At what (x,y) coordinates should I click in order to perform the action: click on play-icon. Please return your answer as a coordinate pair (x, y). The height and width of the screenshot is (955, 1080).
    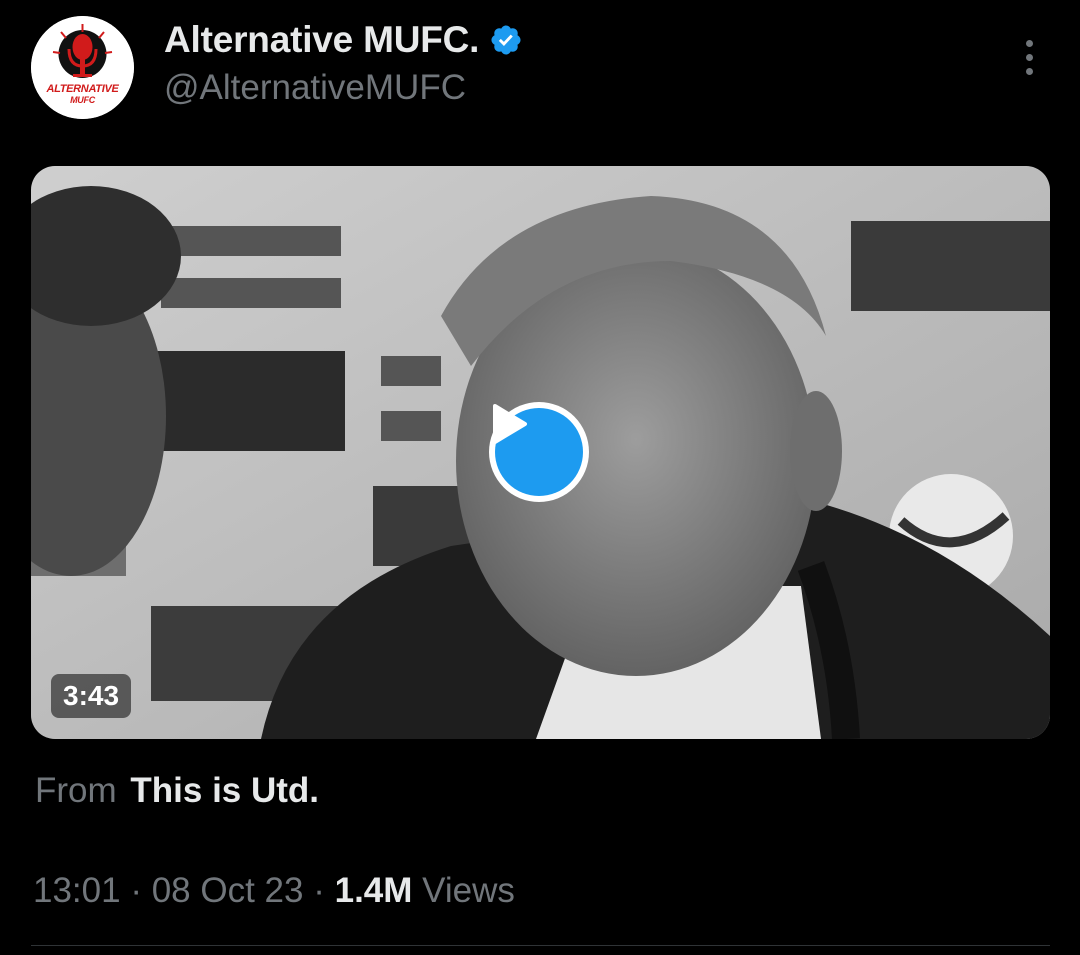
    Looking at the image, I should click on (538, 450).